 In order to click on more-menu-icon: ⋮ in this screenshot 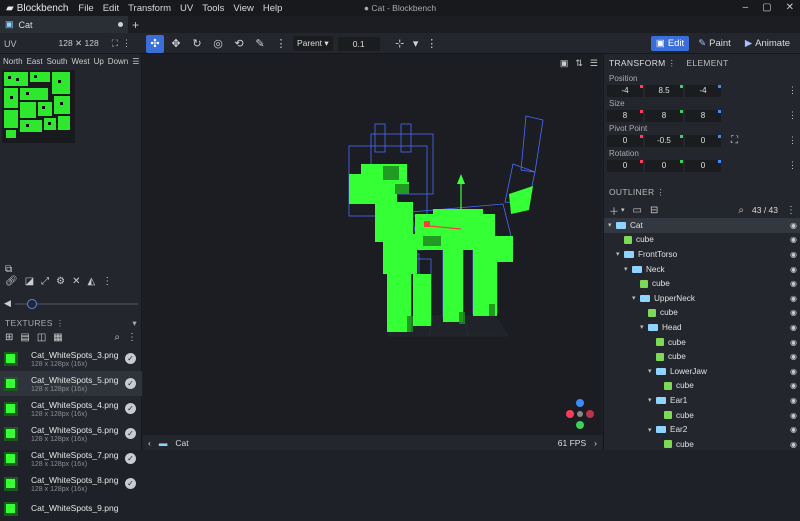, I will do `click(126, 43)`.